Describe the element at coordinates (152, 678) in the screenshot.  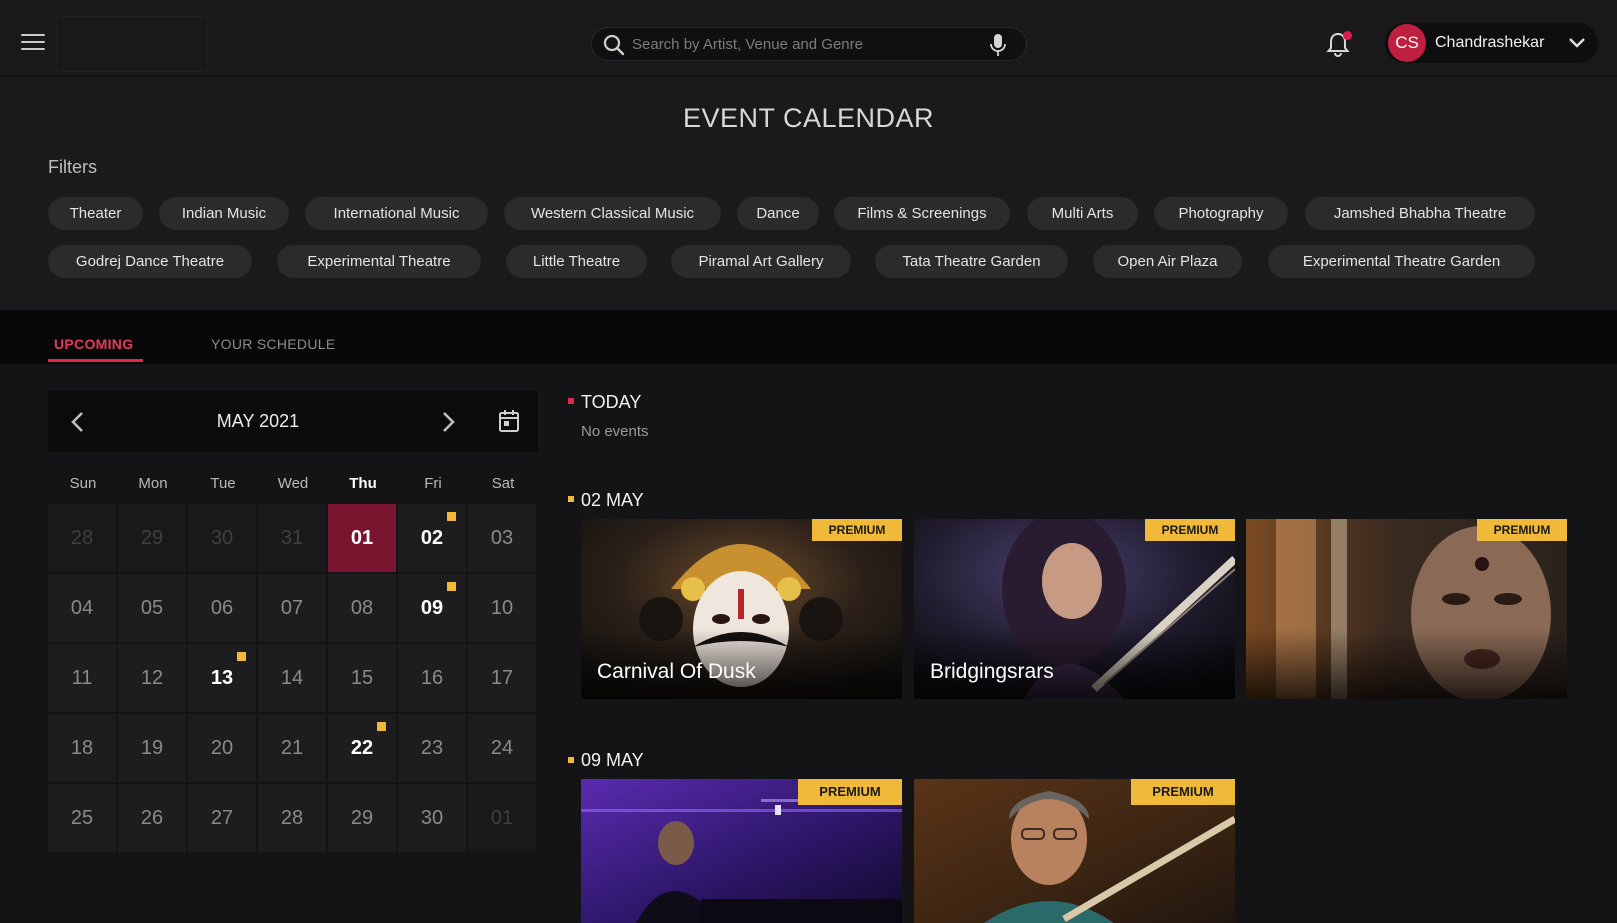
I see `calendar-day: 12` at that location.